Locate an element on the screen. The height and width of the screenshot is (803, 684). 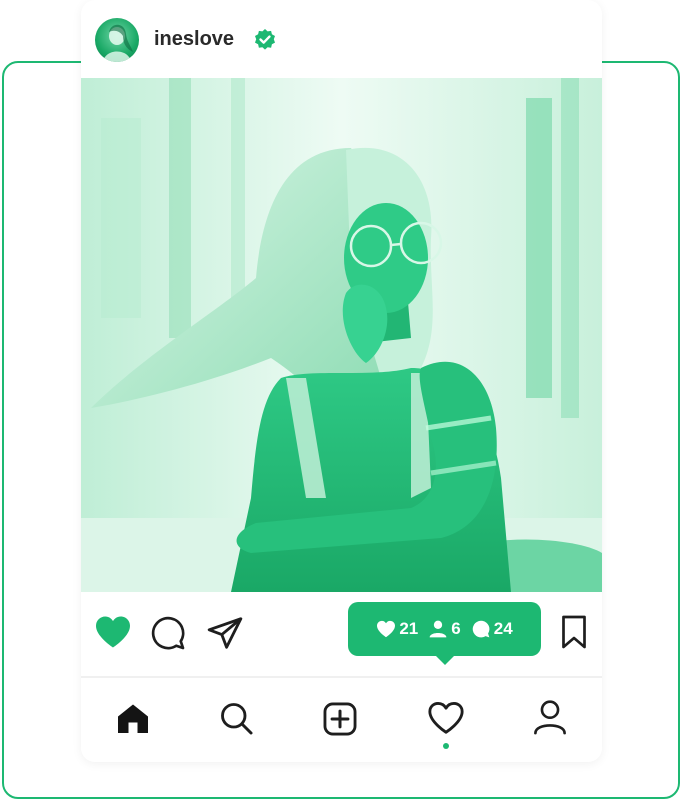
home-icon is located at coordinates (133, 718).